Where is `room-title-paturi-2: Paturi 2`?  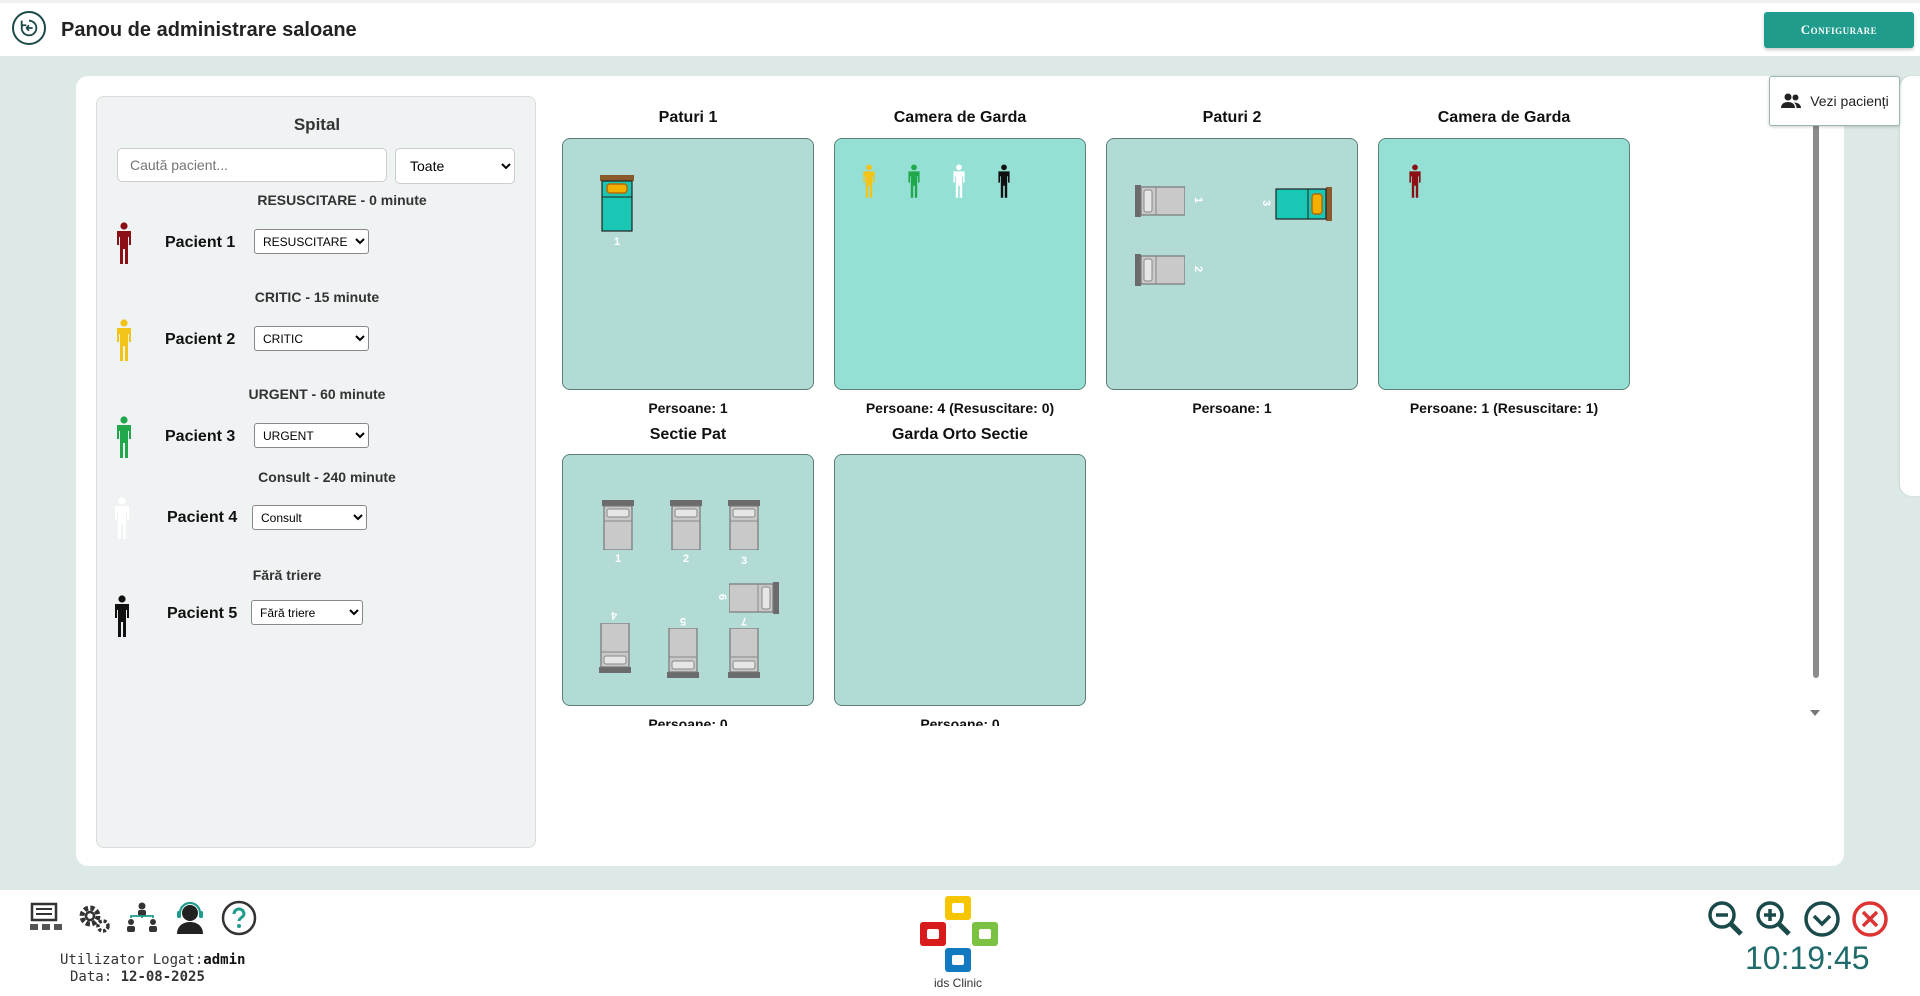
room-title-paturi-2: Paturi 2 is located at coordinates (1232, 117).